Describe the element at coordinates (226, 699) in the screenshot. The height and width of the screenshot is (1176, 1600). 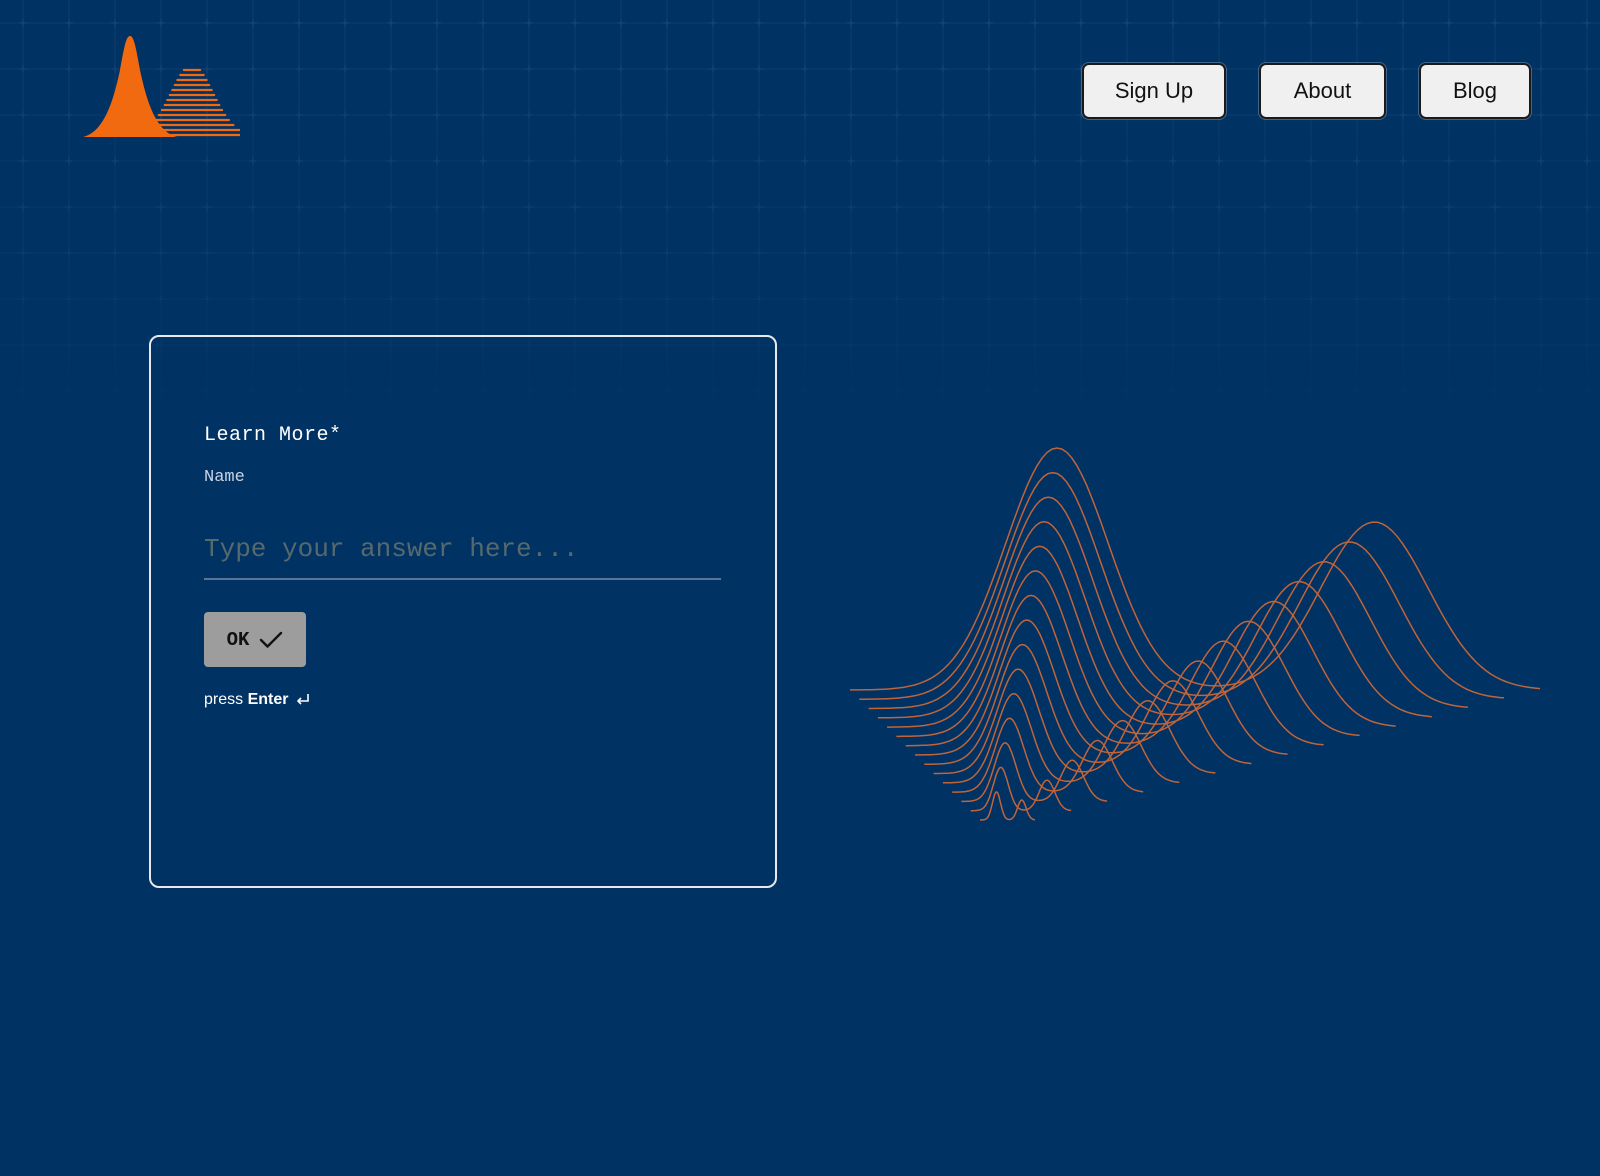
I see `hint-prefix: press` at that location.